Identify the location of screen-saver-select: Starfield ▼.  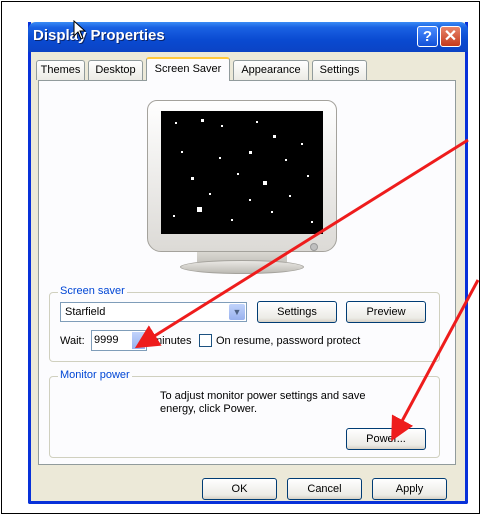
(153, 312).